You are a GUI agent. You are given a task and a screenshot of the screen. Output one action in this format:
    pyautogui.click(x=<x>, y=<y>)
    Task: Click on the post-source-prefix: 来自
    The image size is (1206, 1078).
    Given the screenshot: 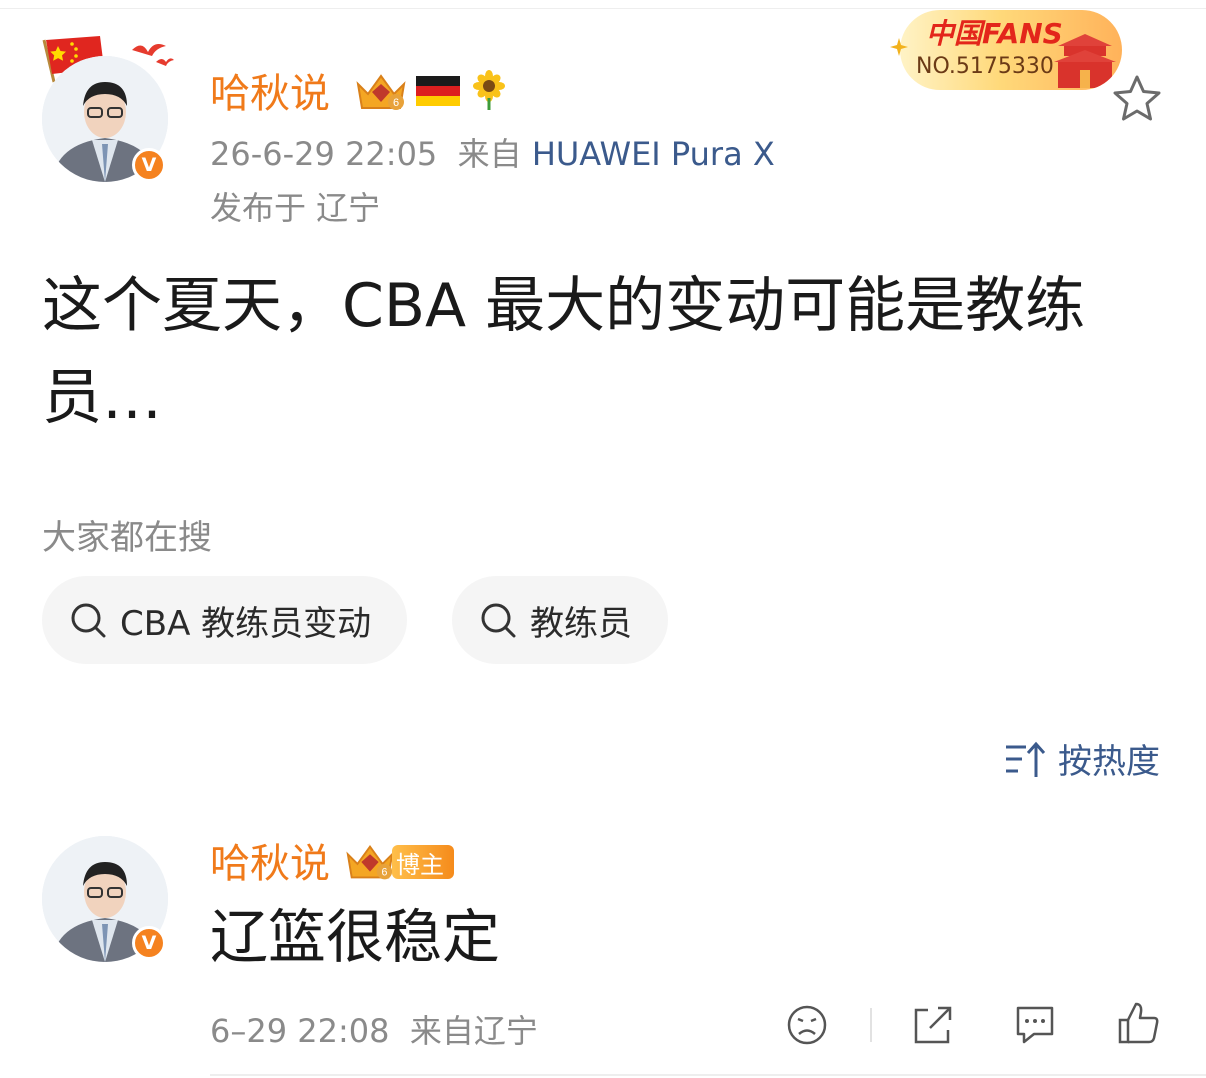 What is the action you would take?
    pyautogui.click(x=489, y=154)
    